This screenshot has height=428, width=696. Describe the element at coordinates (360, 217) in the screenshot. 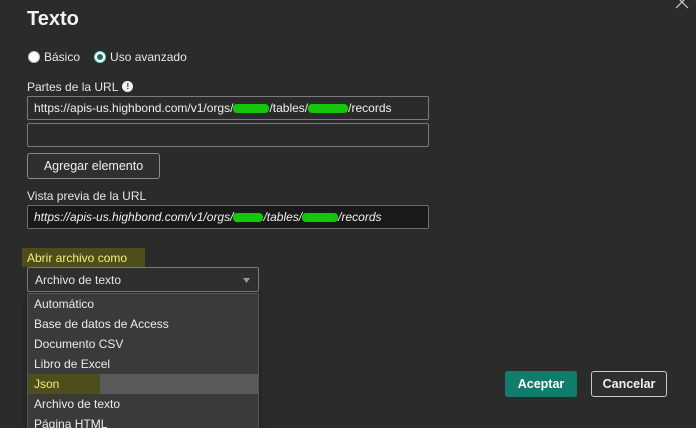

I see `url-preview-suffix: /records` at that location.